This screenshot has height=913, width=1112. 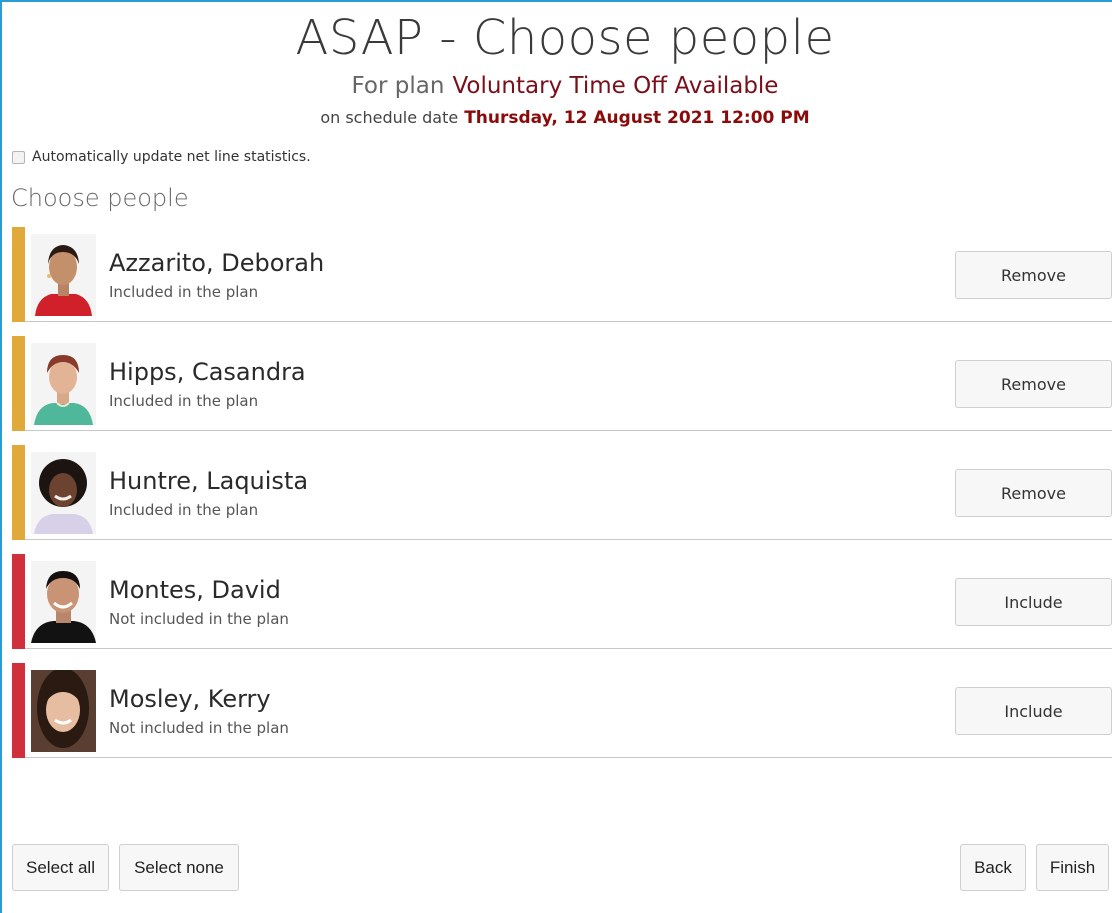 I want to click on date-prefix: on schedule date, so click(x=389, y=117).